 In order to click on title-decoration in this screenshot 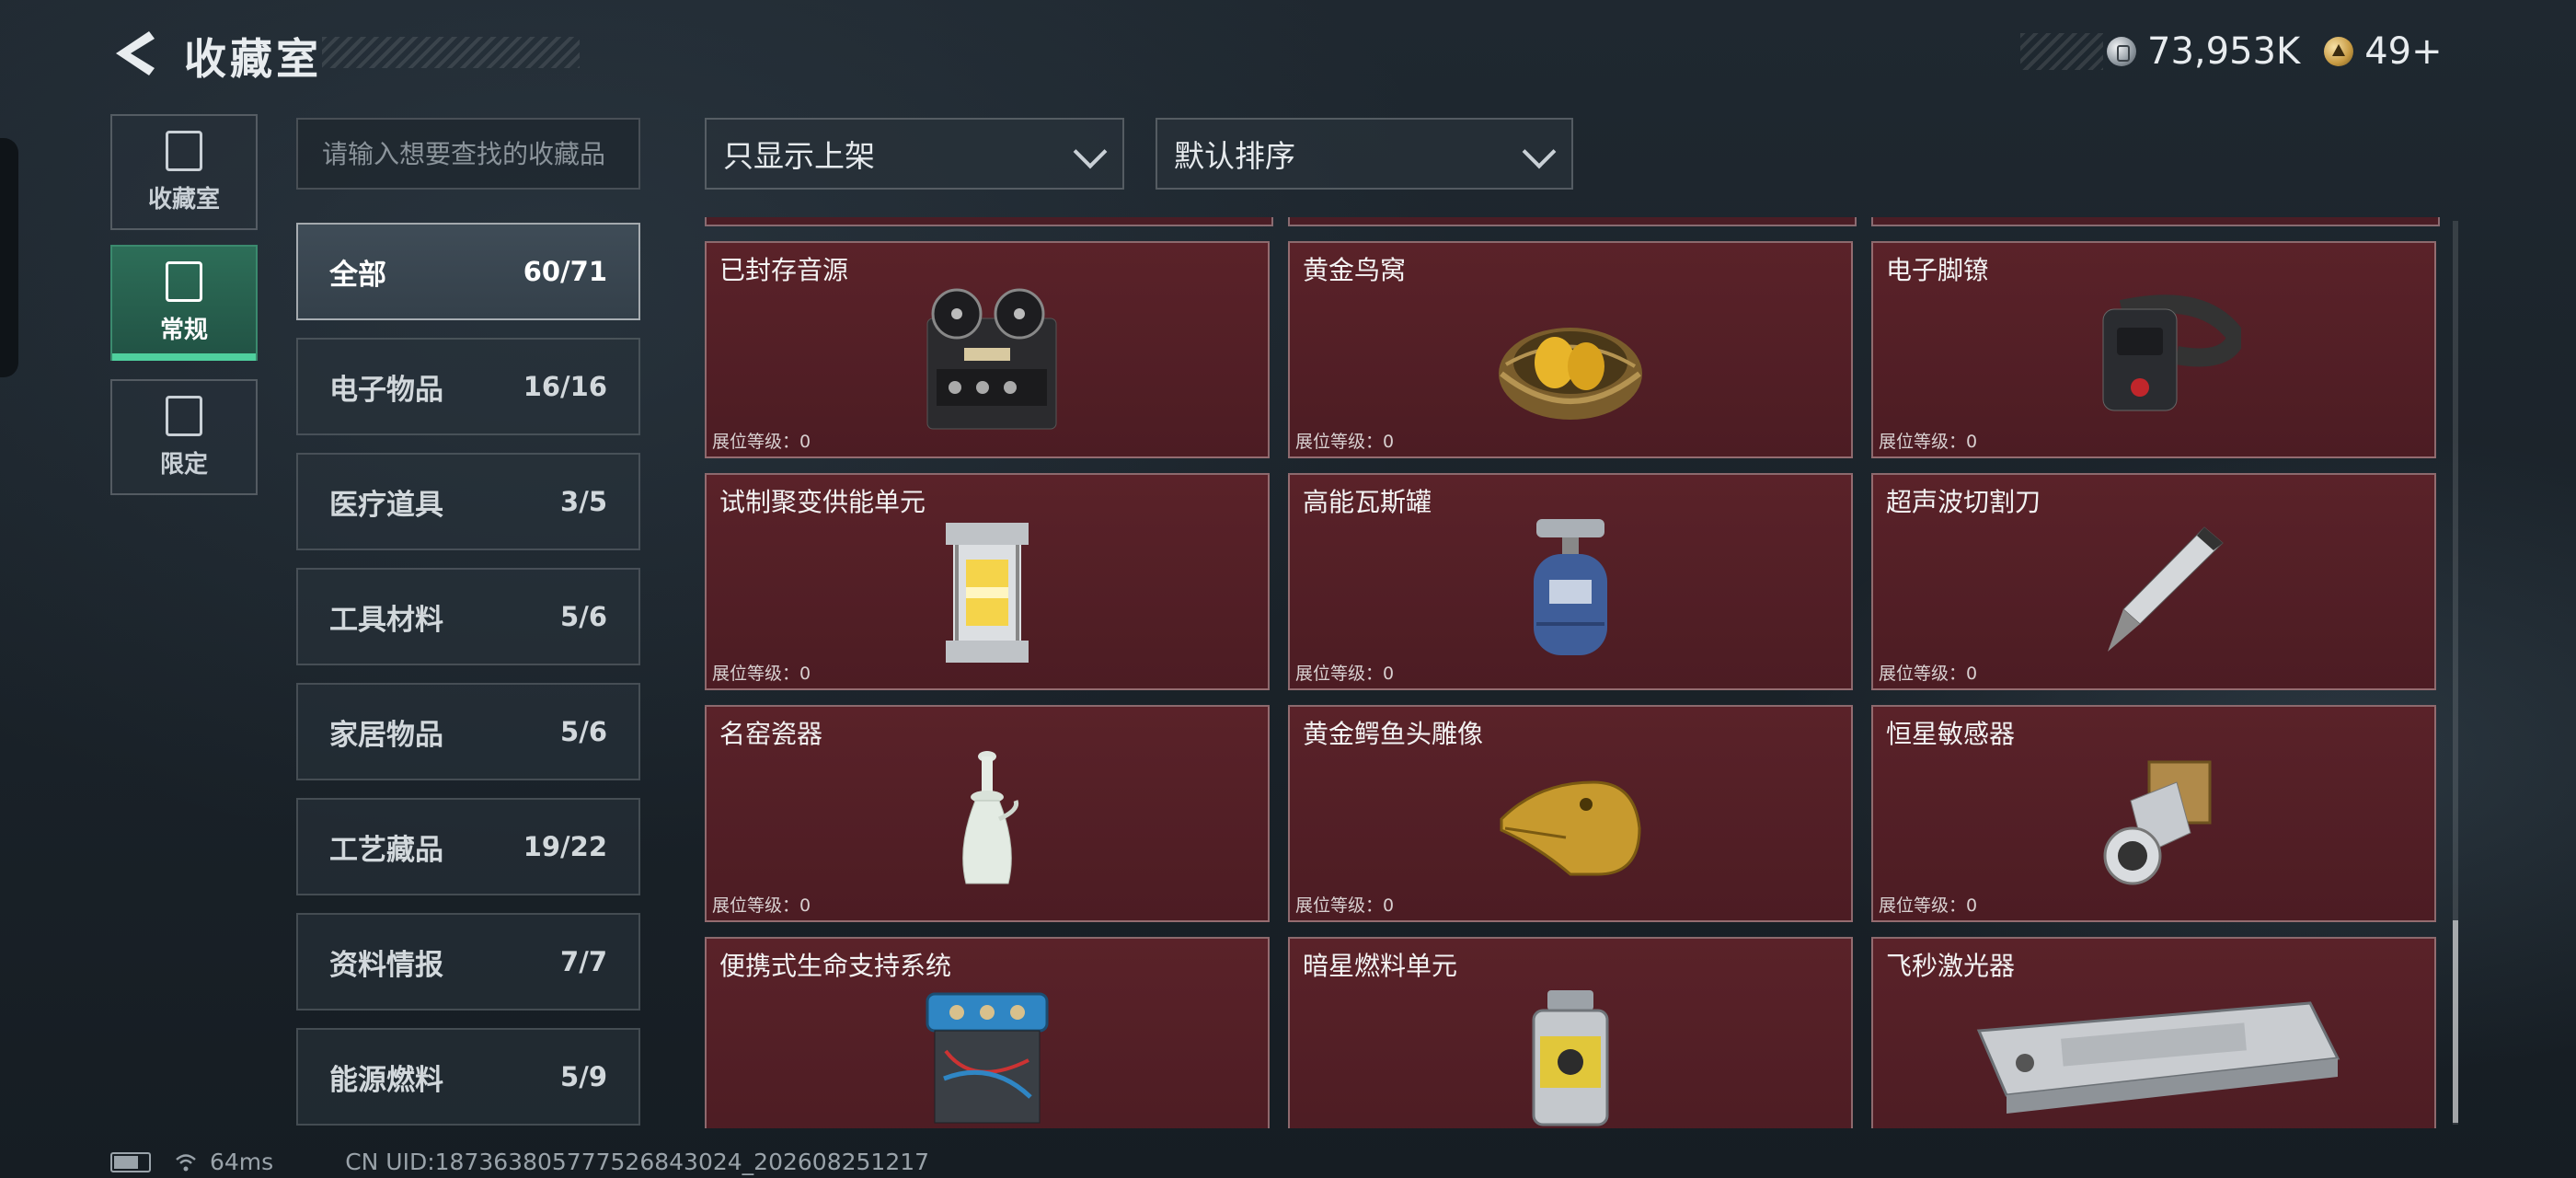, I will do `click(451, 53)`.